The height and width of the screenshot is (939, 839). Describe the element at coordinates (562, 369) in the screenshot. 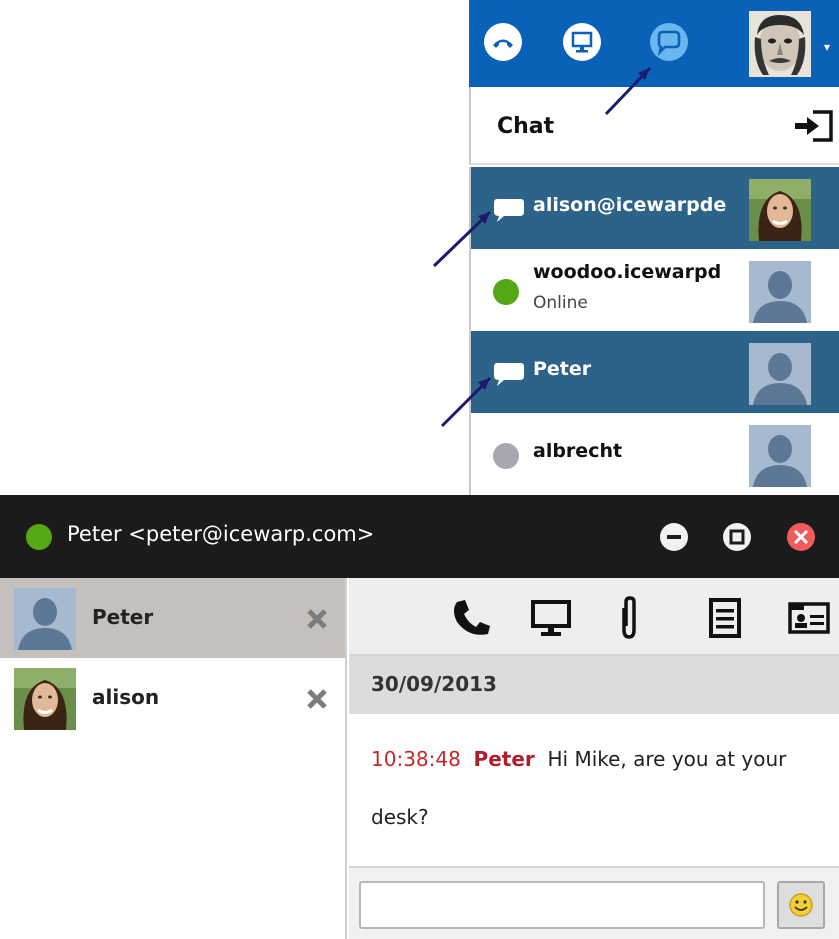

I see `contact-name: Peter` at that location.